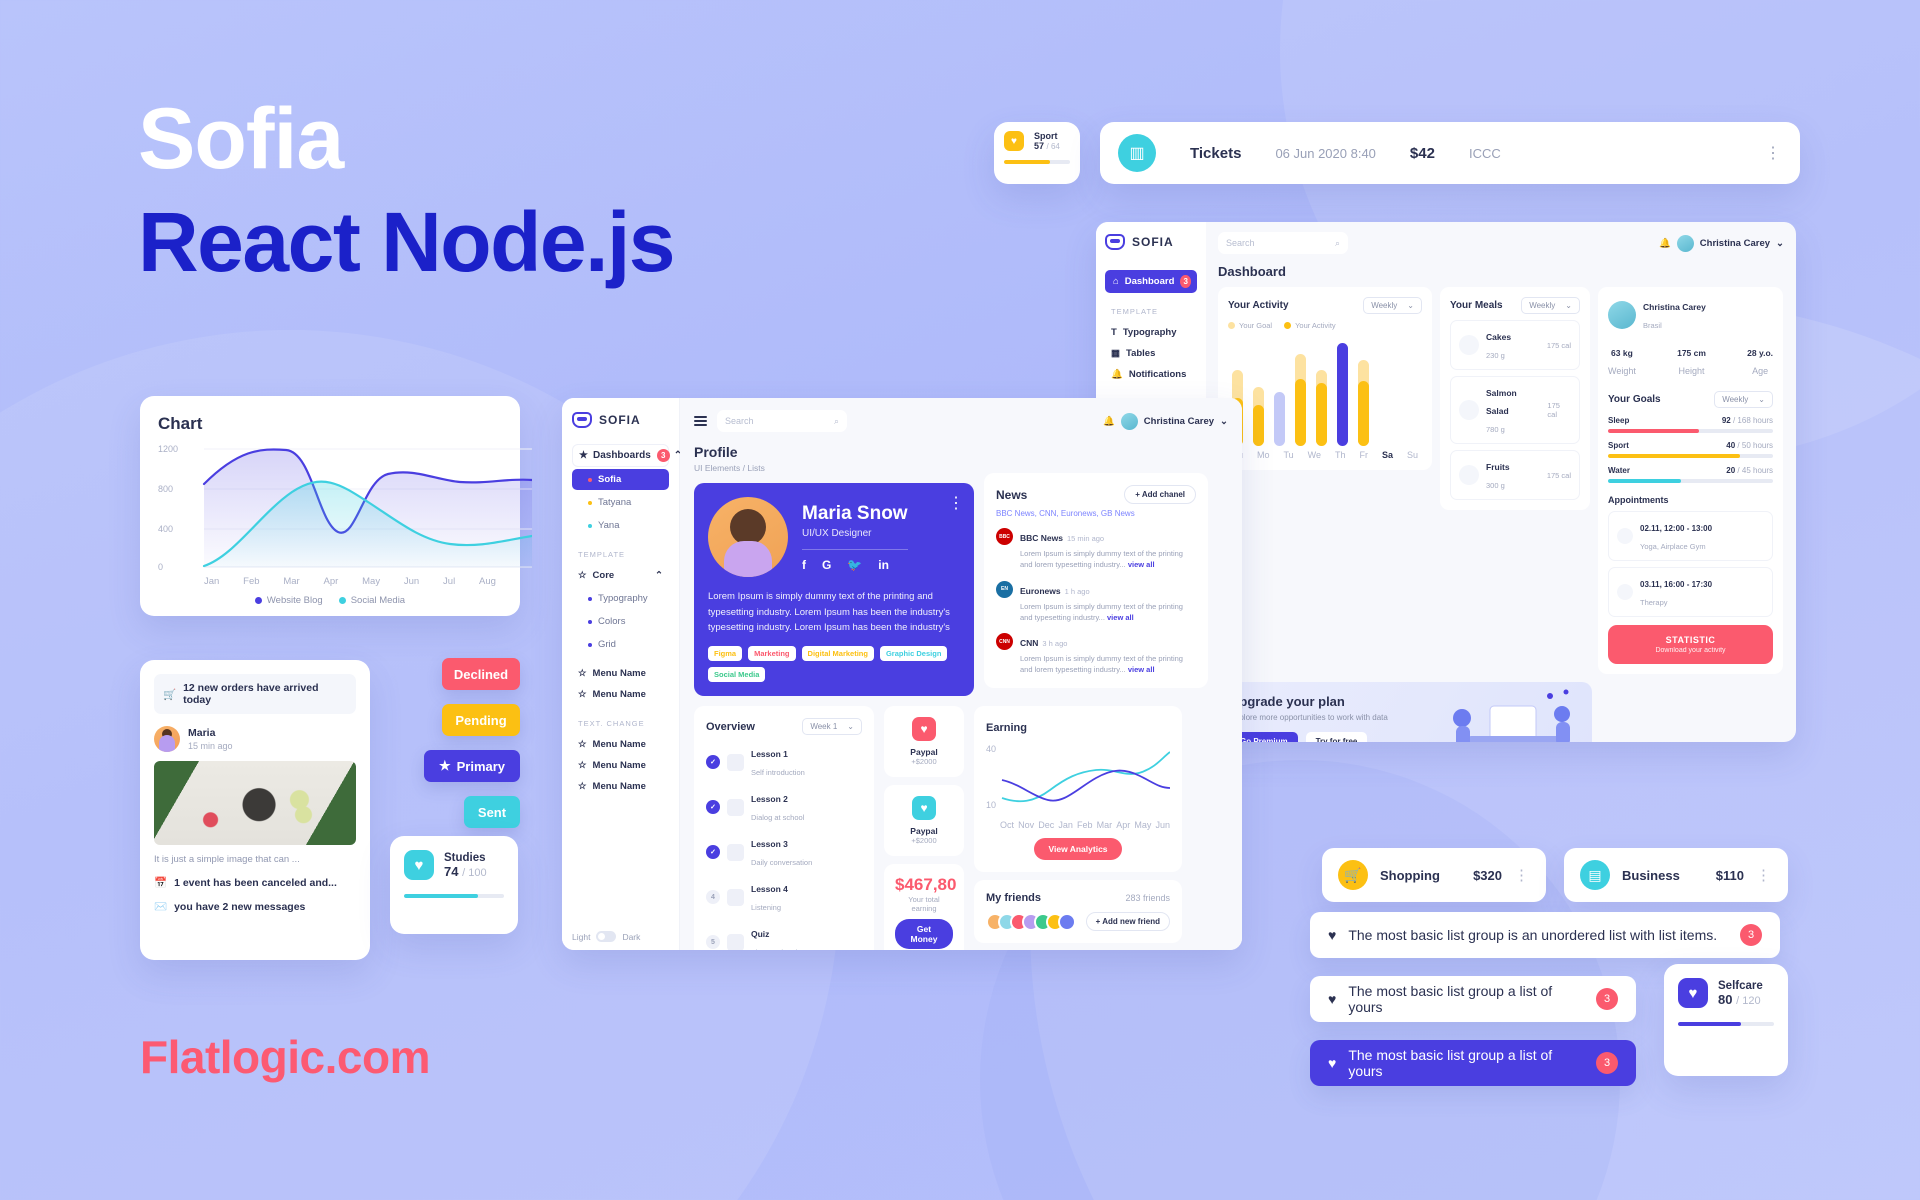  What do you see at coordinates (826, 565) in the screenshot?
I see `google-icon: G` at bounding box center [826, 565].